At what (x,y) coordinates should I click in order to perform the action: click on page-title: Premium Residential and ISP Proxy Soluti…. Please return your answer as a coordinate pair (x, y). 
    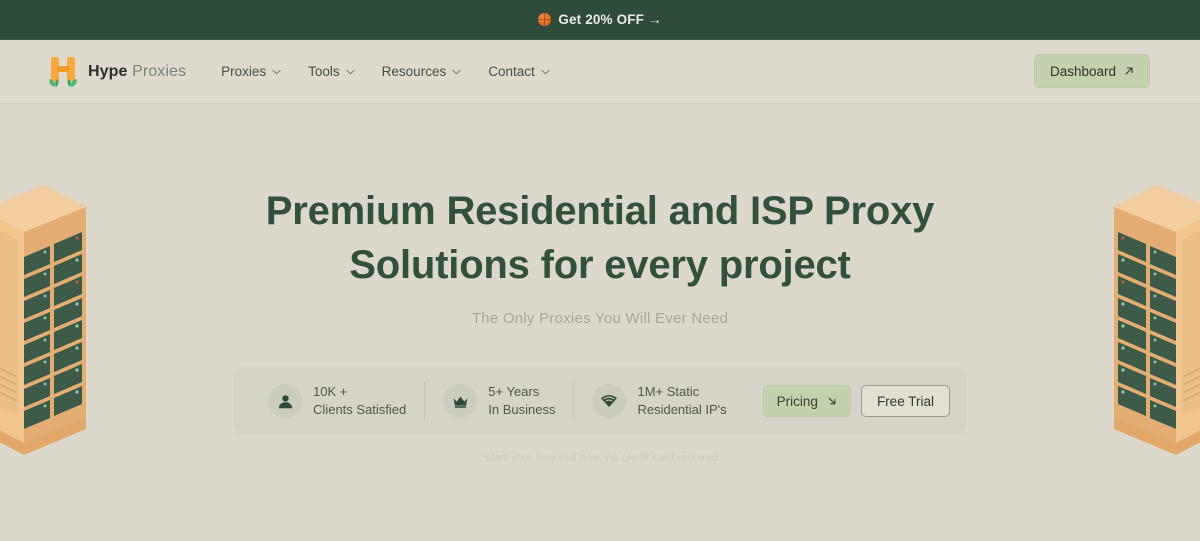
    Looking at the image, I should click on (600, 238).